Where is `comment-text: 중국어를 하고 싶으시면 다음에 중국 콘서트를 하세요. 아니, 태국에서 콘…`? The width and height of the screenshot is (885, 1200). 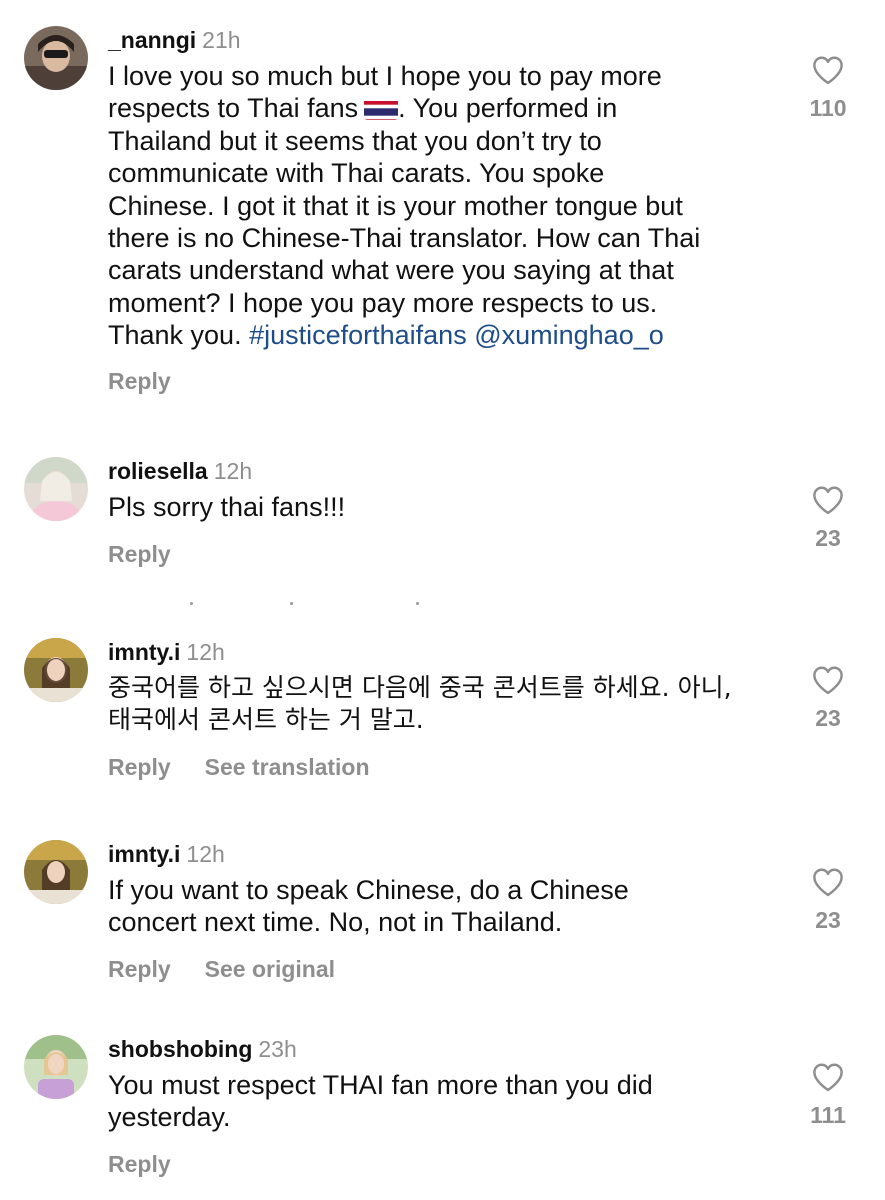 comment-text: 중국어를 하고 싶으시면 다음에 중국 콘서트를 하세요. 아니, 태국에서 콘… is located at coordinates (420, 704).